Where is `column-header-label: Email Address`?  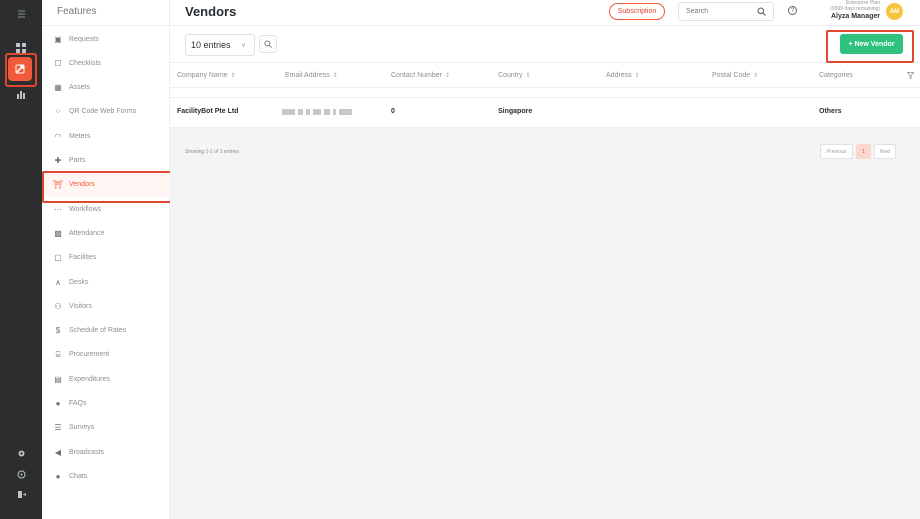 column-header-label: Email Address is located at coordinates (307, 75).